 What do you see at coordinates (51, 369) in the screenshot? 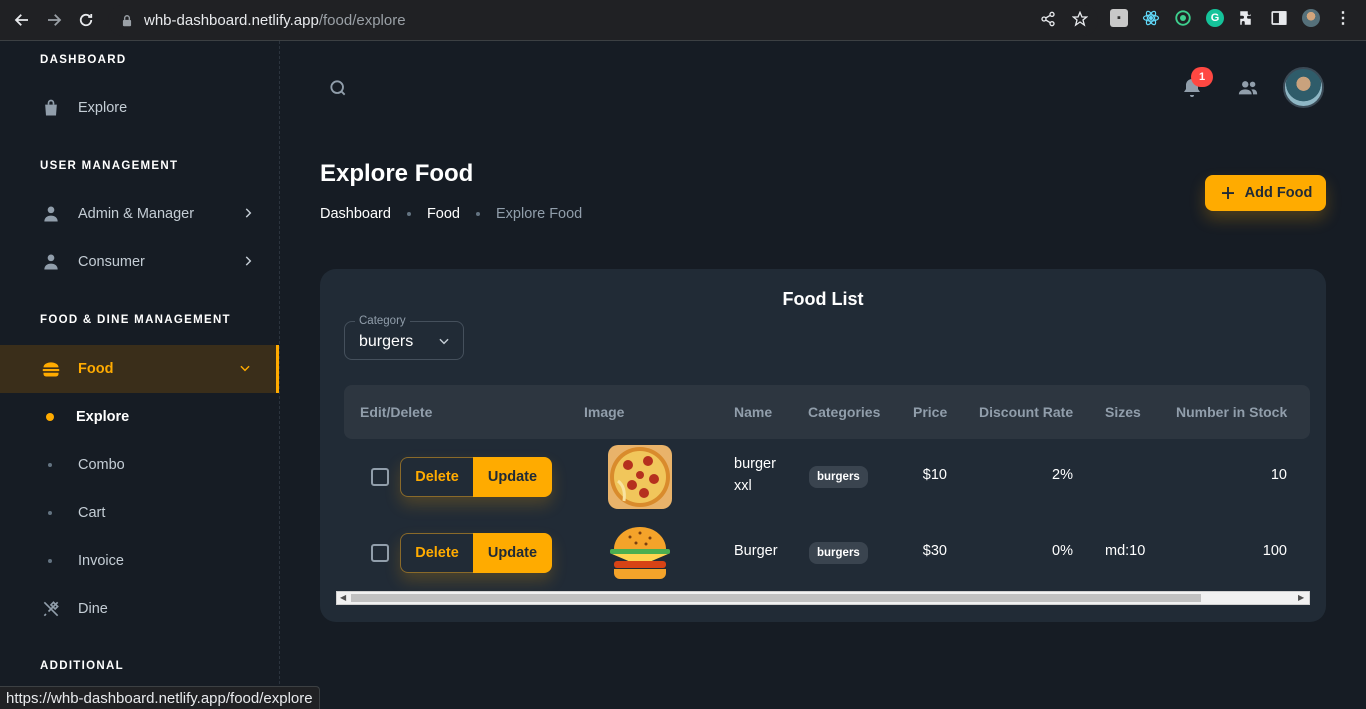
I see `burger-icon` at bounding box center [51, 369].